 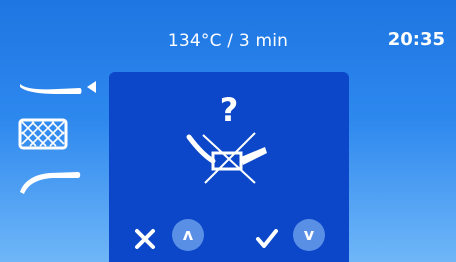 I want to click on selection-pointer, so click(x=91, y=87).